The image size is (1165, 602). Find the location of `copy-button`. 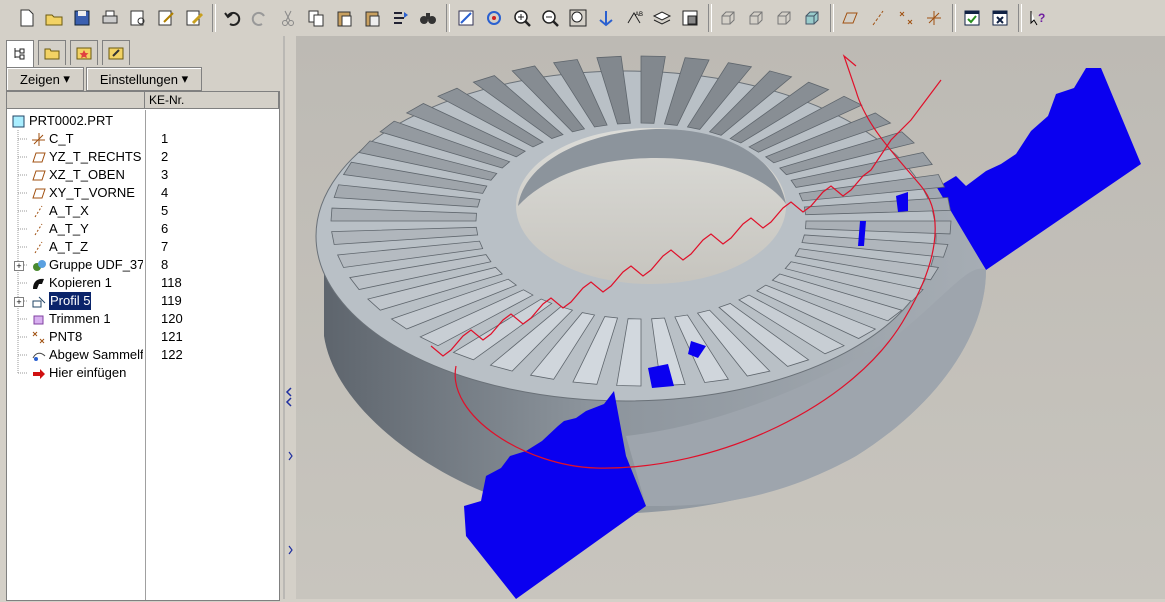

copy-button is located at coordinates (316, 18).